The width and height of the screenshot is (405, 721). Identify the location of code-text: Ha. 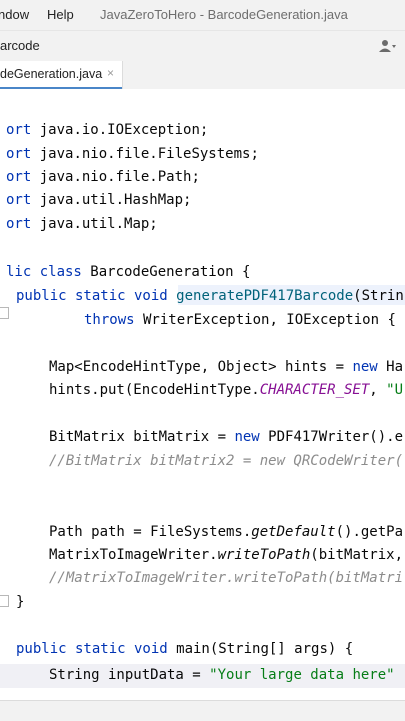
(390, 367).